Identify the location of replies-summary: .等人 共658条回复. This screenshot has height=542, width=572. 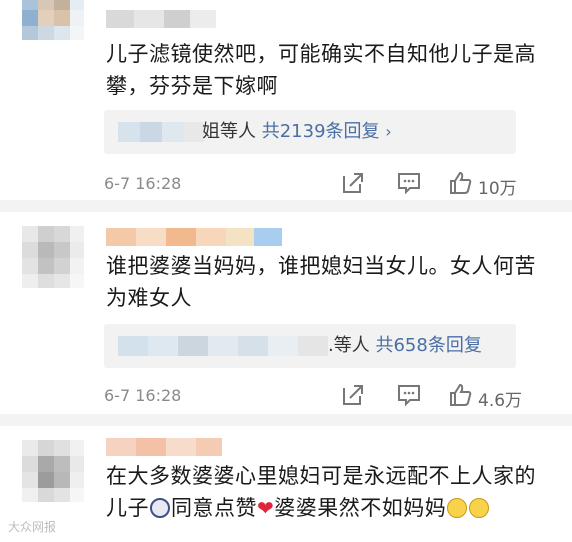
(405, 346).